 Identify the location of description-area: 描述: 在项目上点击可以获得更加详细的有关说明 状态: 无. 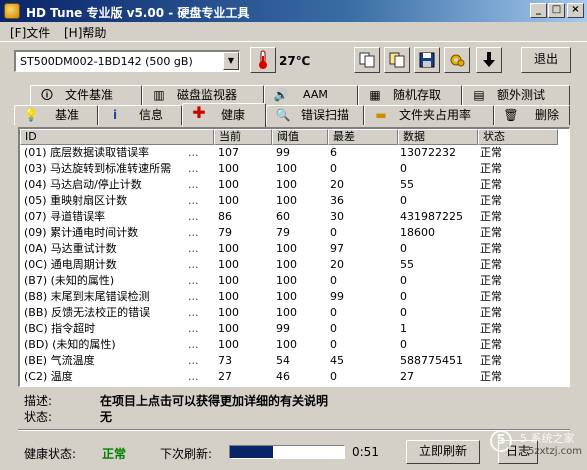
(293, 408).